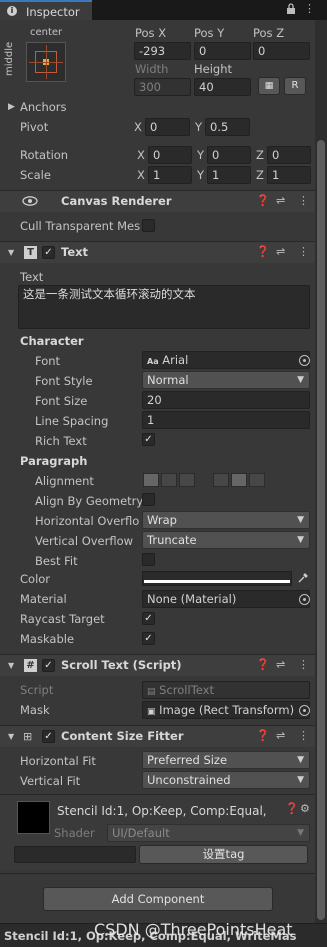 The width and height of the screenshot is (327, 947). Describe the element at coordinates (170, 155) in the screenshot. I see `rot-x-field: 0` at that location.